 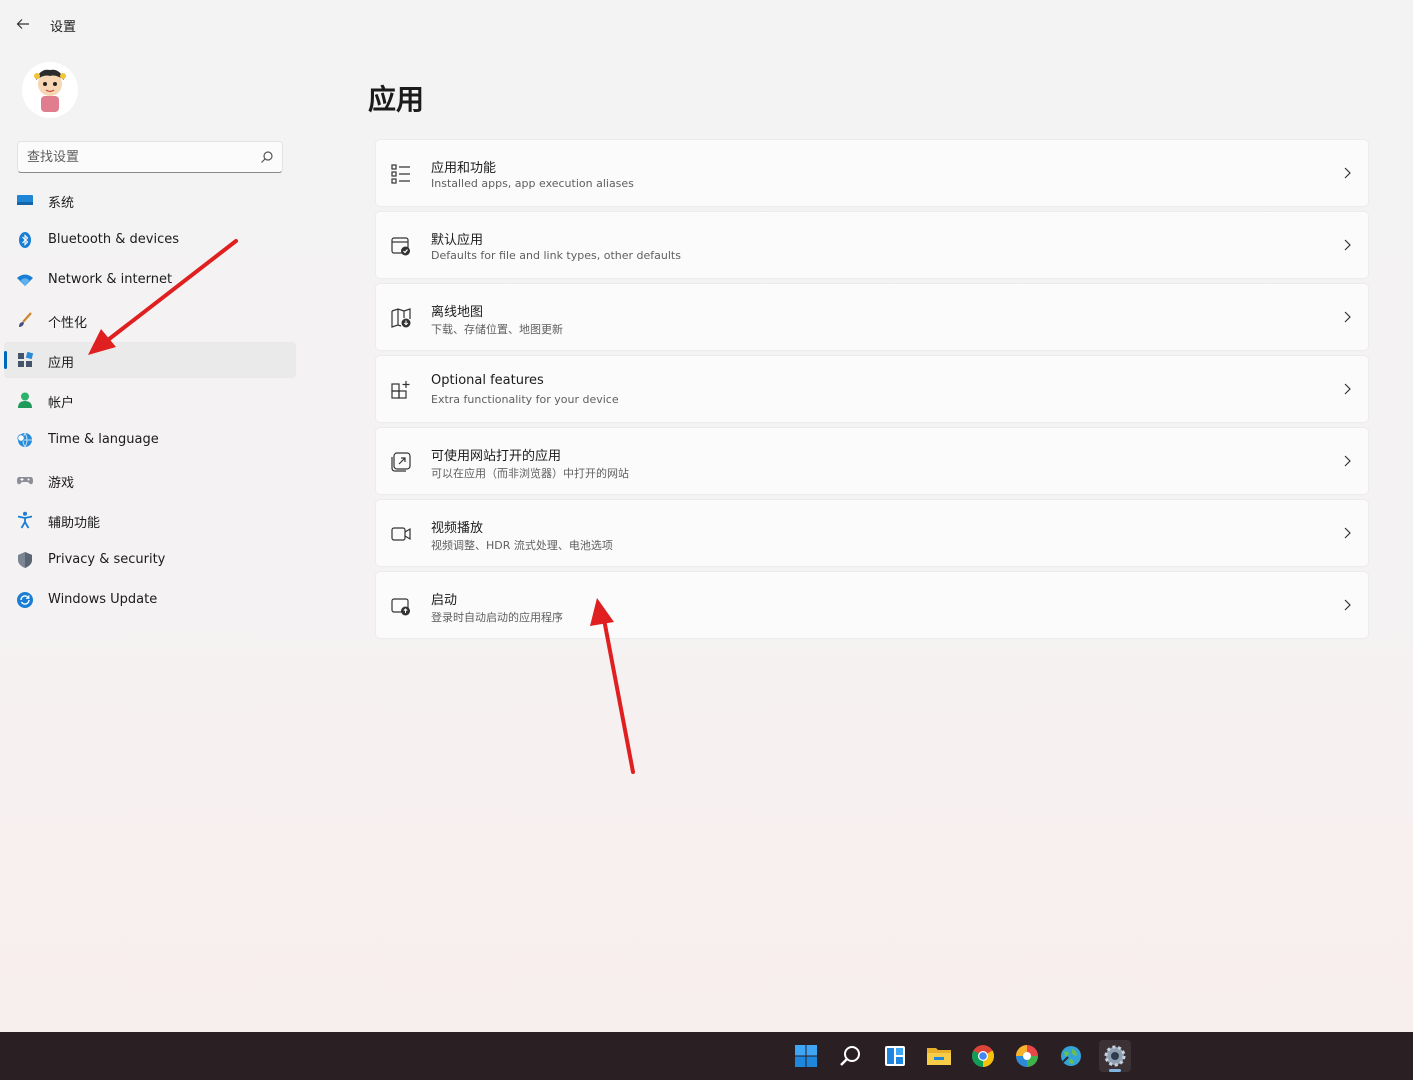 I want to click on sidebar-item-label: Network & internet, so click(x=110, y=279).